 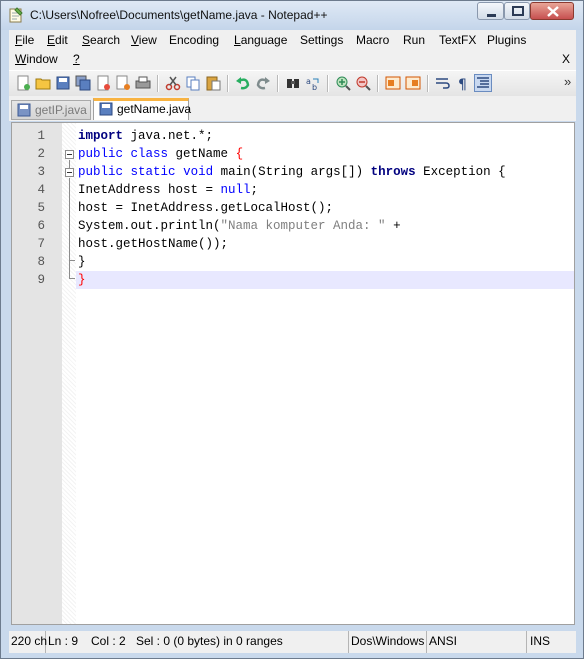 I want to click on code-token: }, so click(x=82, y=280).